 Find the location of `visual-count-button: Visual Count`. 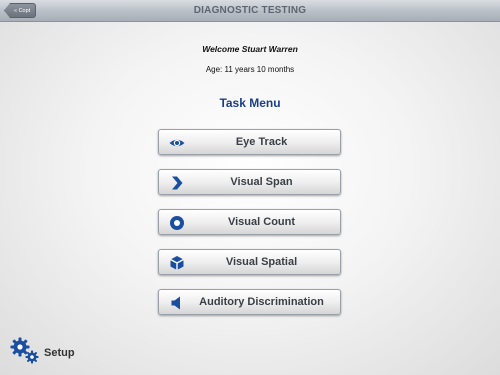

visual-count-button: Visual Count is located at coordinates (249, 222).